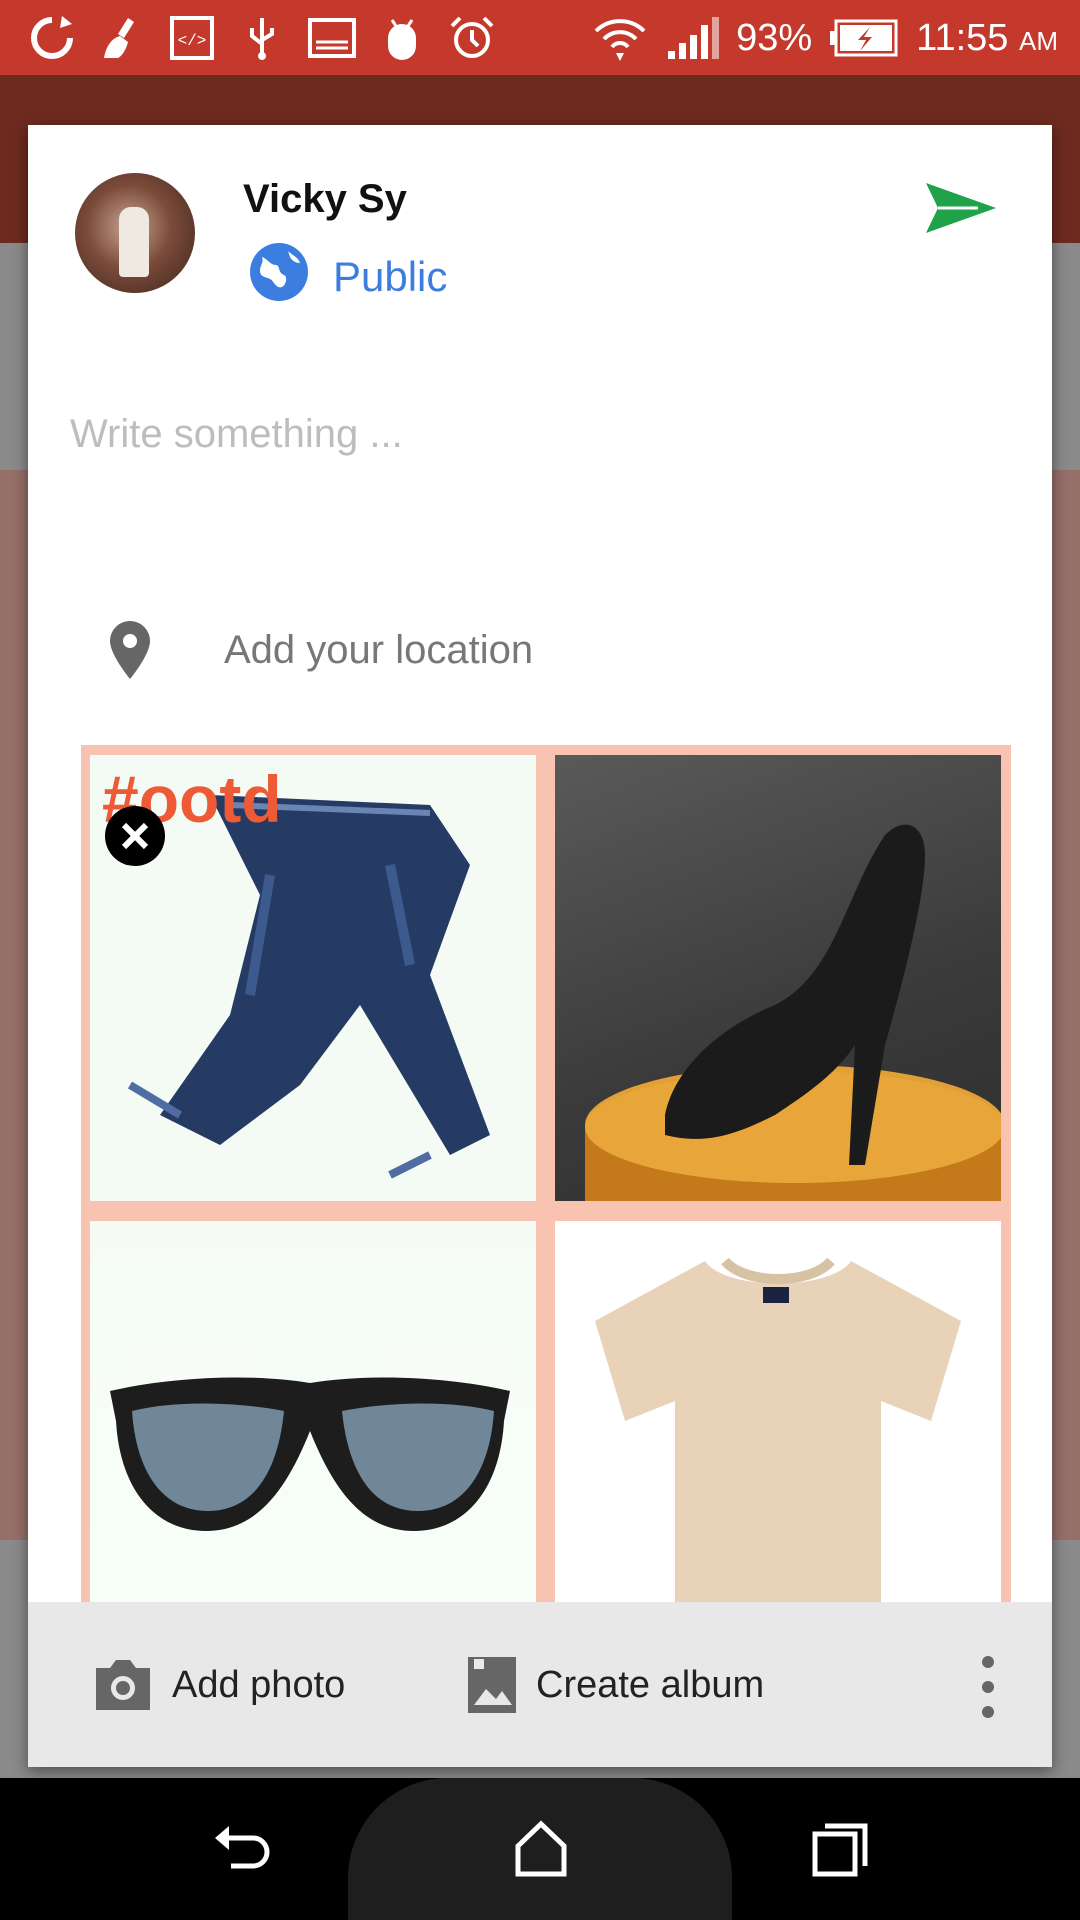 The image size is (1080, 1920). I want to click on location-pin-icon, so click(130, 650).